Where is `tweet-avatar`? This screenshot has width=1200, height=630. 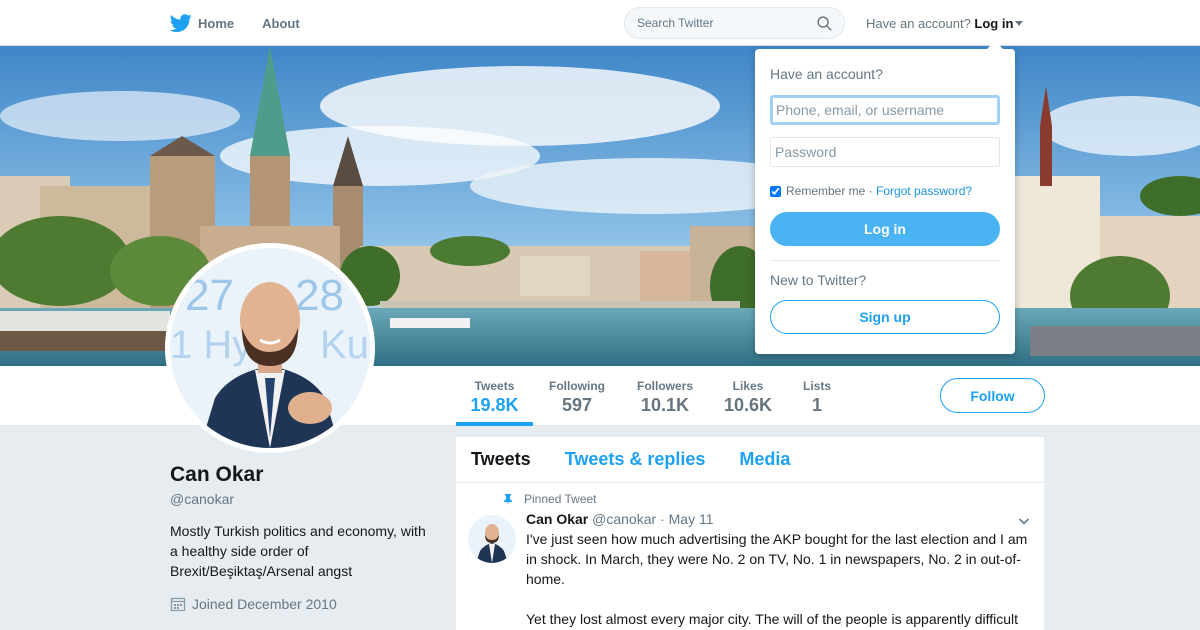 tweet-avatar is located at coordinates (492, 539).